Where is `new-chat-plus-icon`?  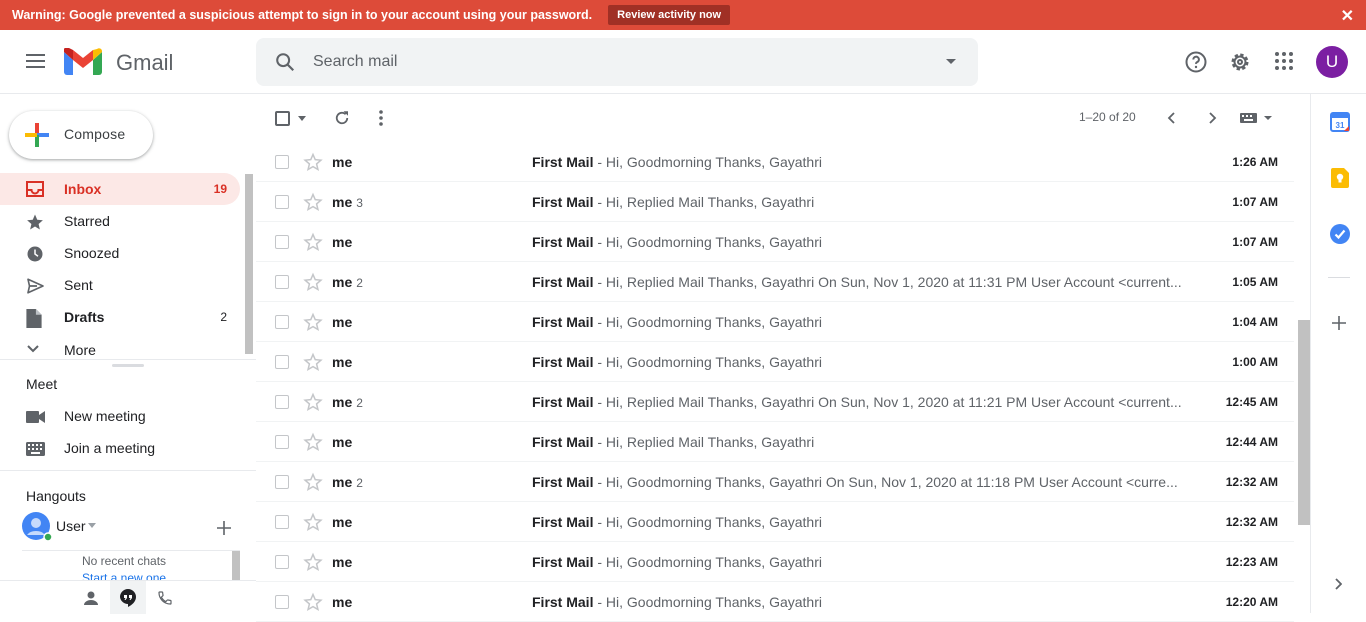 new-chat-plus-icon is located at coordinates (224, 528).